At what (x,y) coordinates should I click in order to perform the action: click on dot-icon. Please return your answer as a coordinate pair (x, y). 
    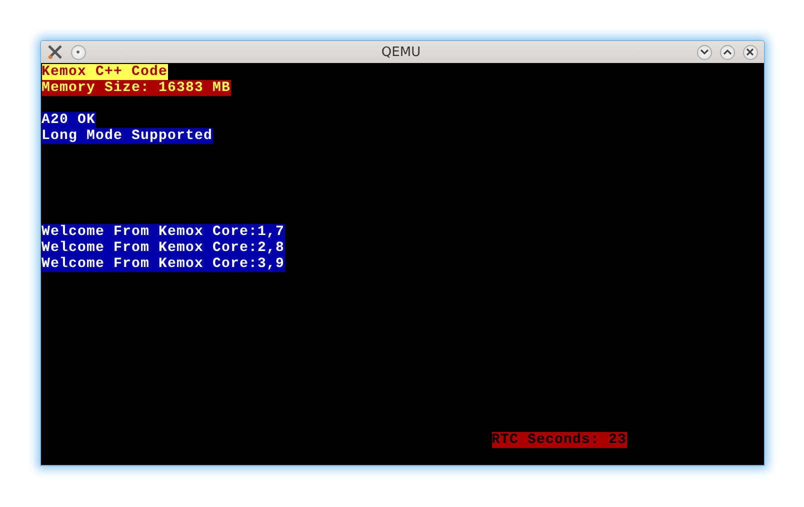
    Looking at the image, I should click on (78, 52).